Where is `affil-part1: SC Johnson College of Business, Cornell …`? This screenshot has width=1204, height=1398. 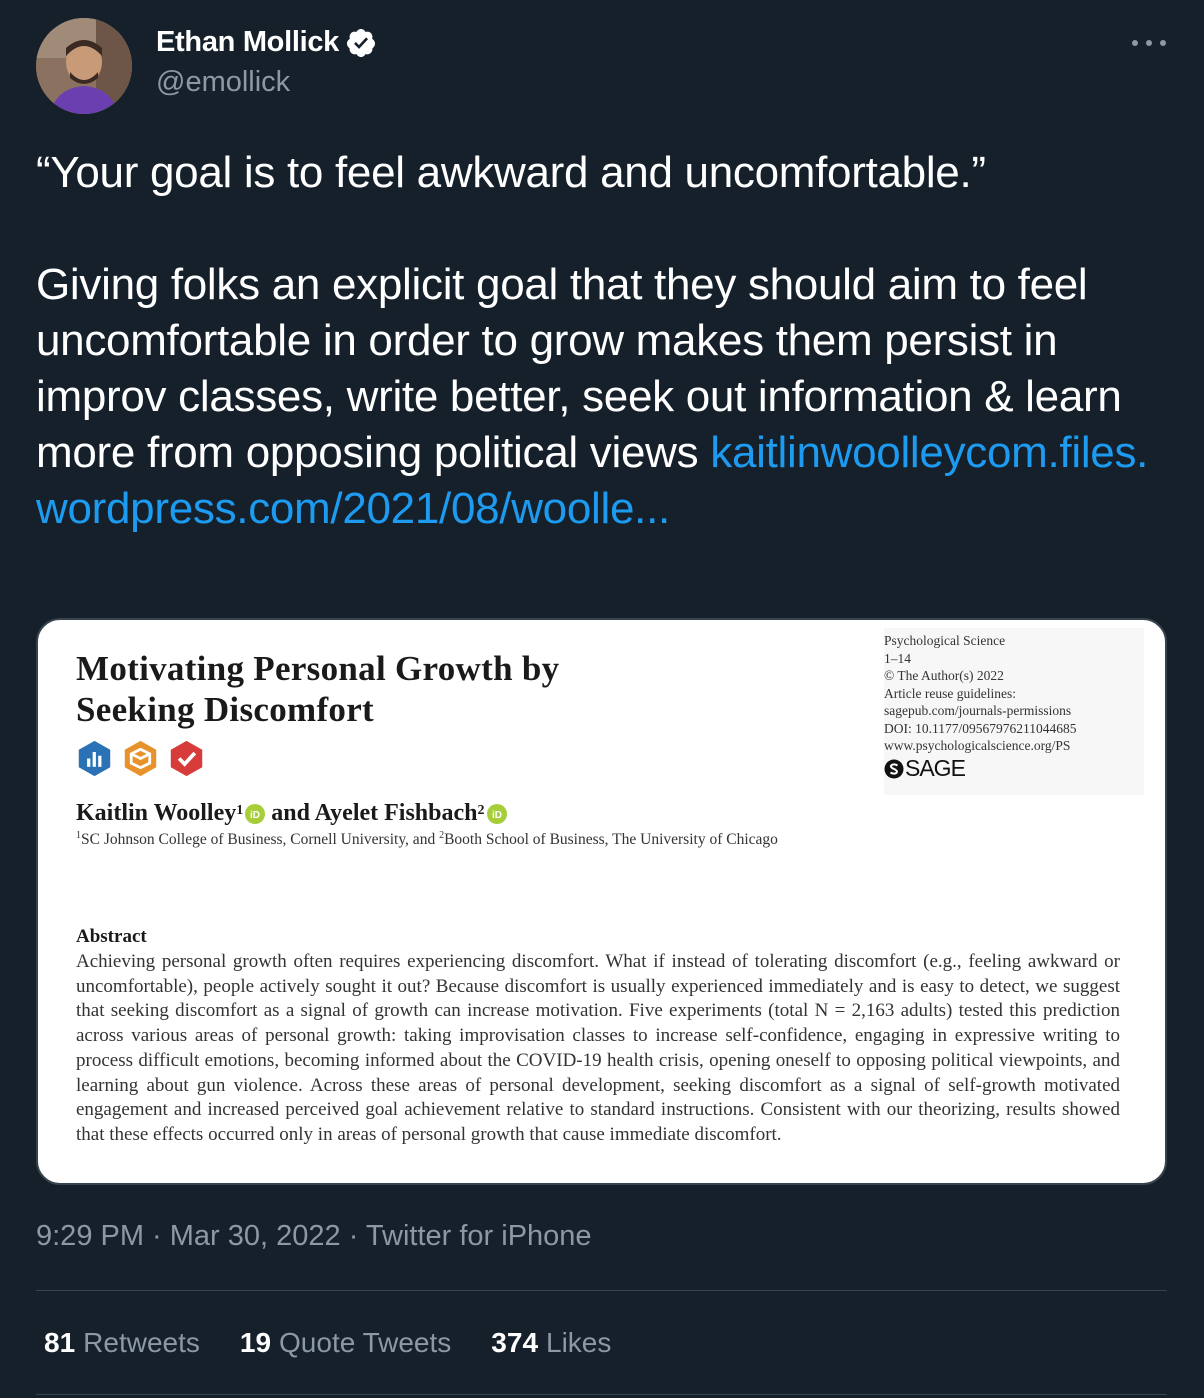 affil-part1: SC Johnson College of Business, Cornell … is located at coordinates (260, 840).